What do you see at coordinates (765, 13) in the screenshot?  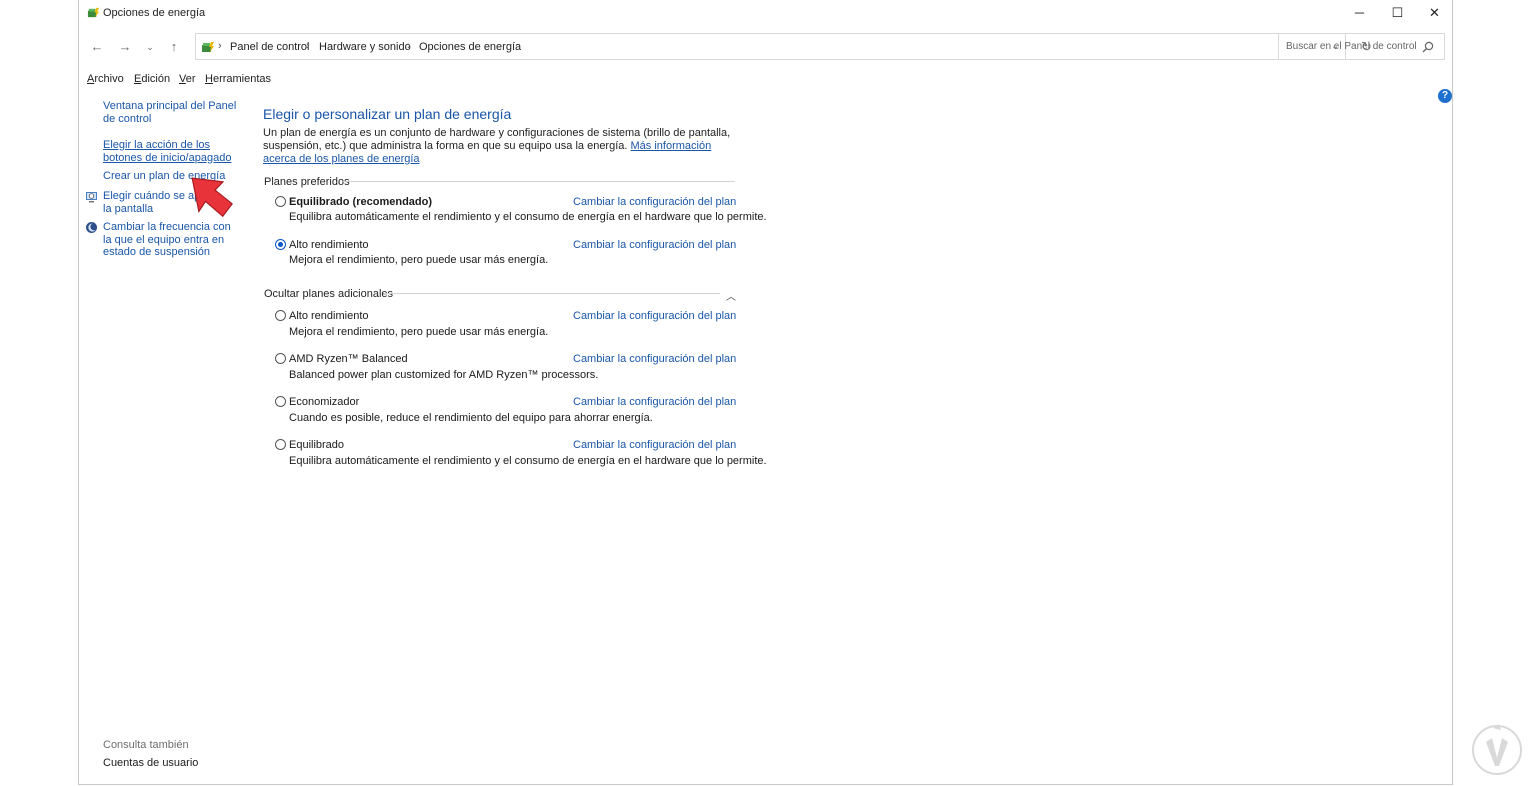 I see `title-bar: Opciones de energía ─ ☐ ✕` at bounding box center [765, 13].